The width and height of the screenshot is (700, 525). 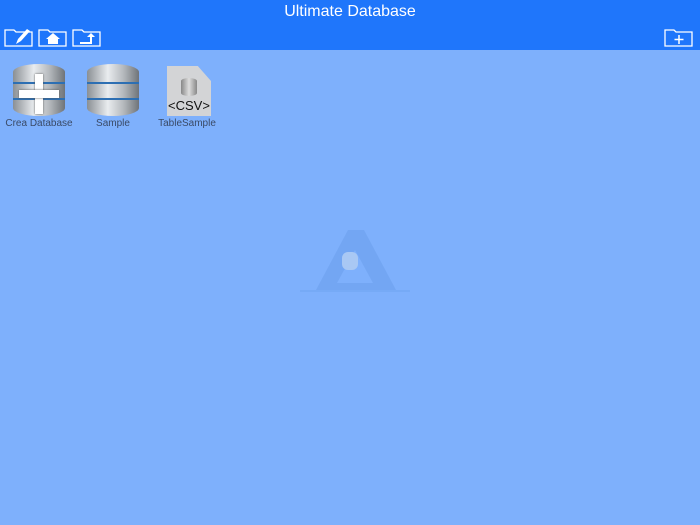 I want to click on edit-folder-icon, so click(x=19, y=37).